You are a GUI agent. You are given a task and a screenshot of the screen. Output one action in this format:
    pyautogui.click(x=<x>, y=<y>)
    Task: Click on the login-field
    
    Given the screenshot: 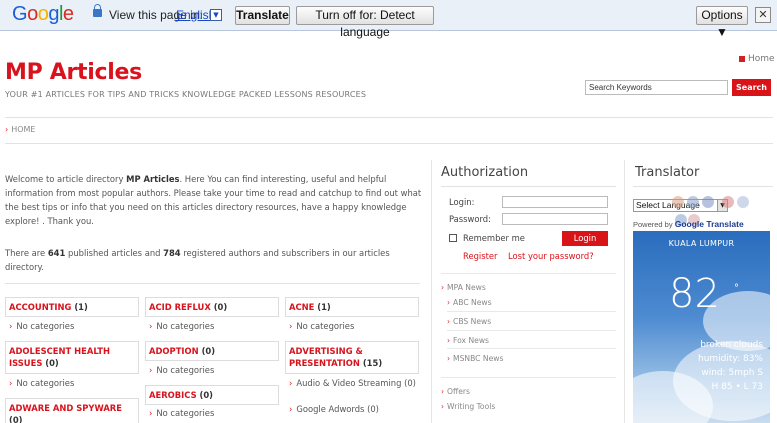 What is the action you would take?
    pyautogui.click(x=555, y=202)
    